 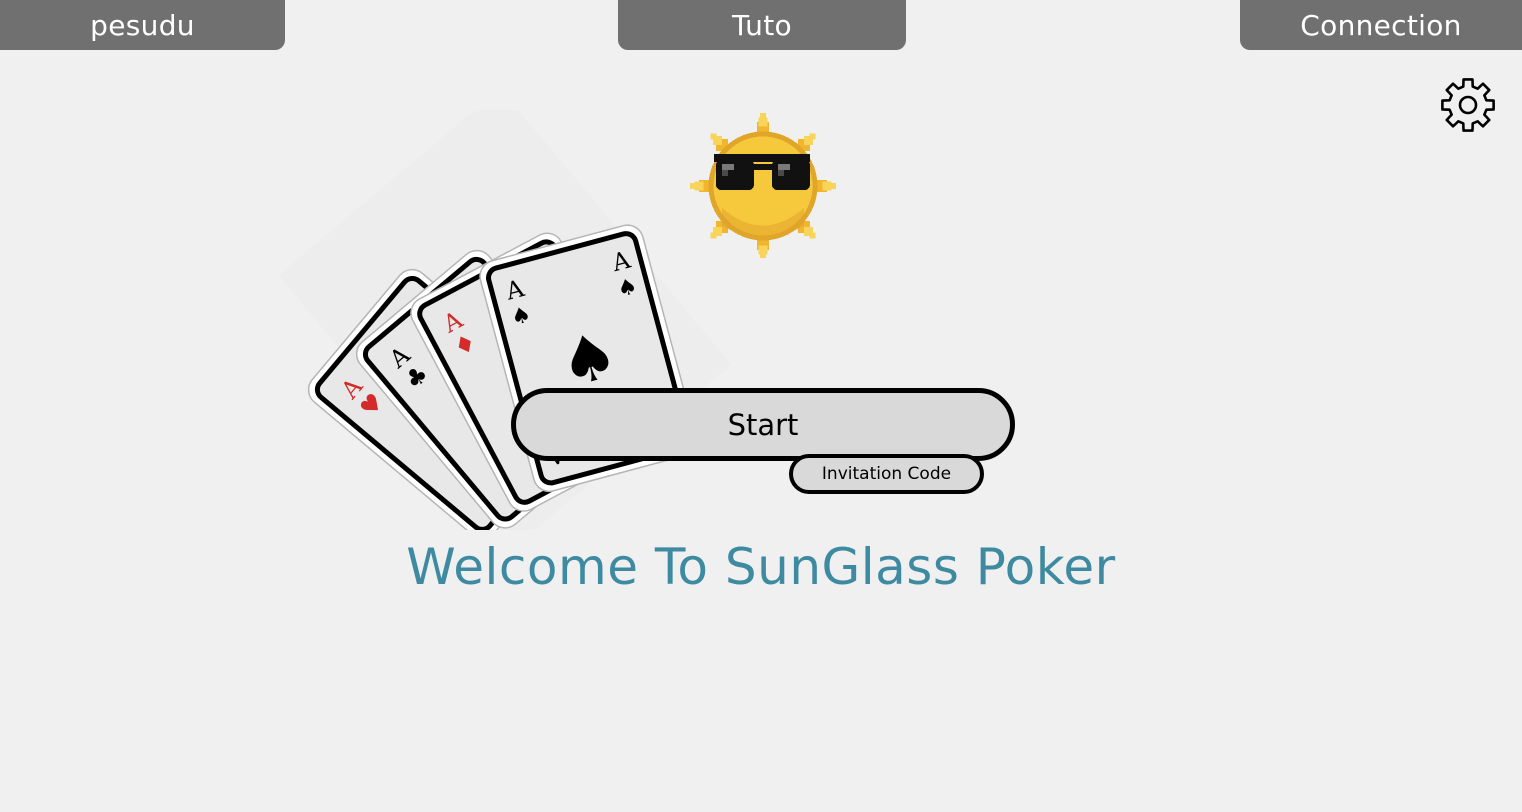 What do you see at coordinates (142, 25) in the screenshot?
I see `tab-pesudu: pesudu` at bounding box center [142, 25].